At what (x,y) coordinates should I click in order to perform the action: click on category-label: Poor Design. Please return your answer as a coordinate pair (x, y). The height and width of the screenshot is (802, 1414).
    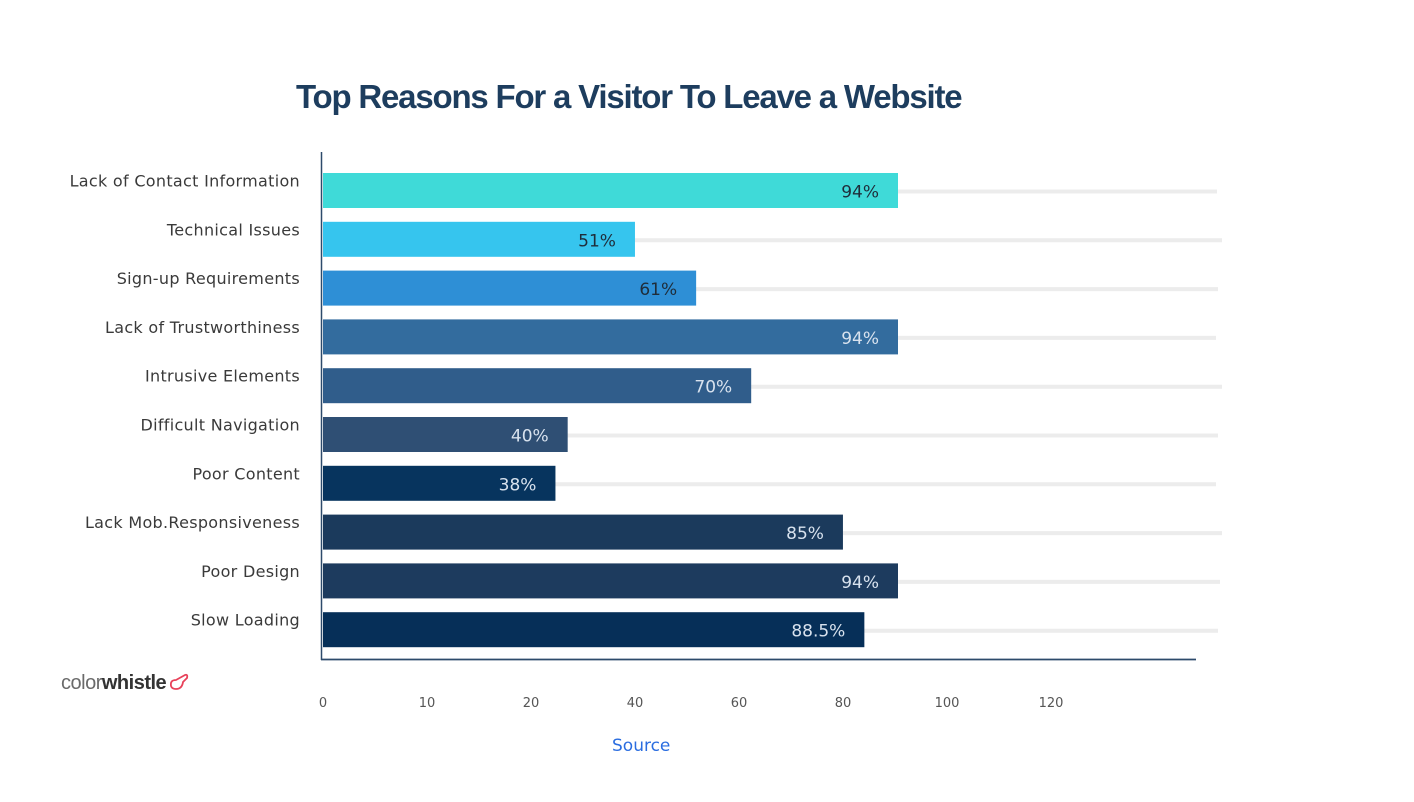
    Looking at the image, I should click on (250, 571).